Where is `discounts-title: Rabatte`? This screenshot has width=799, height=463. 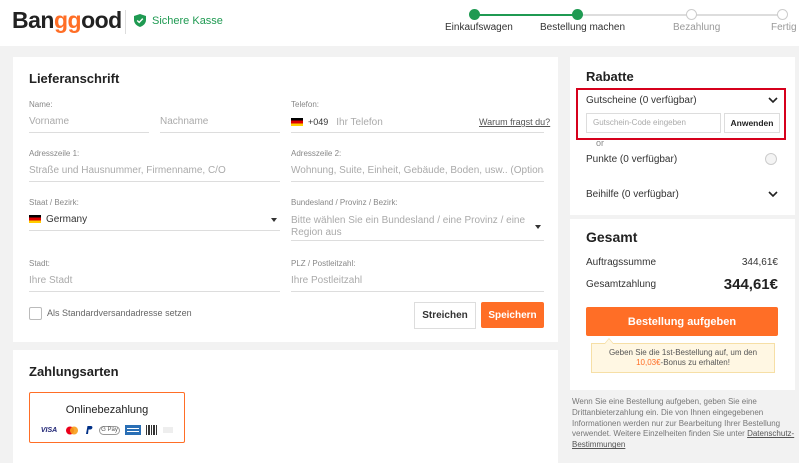 discounts-title: Rabatte is located at coordinates (610, 76).